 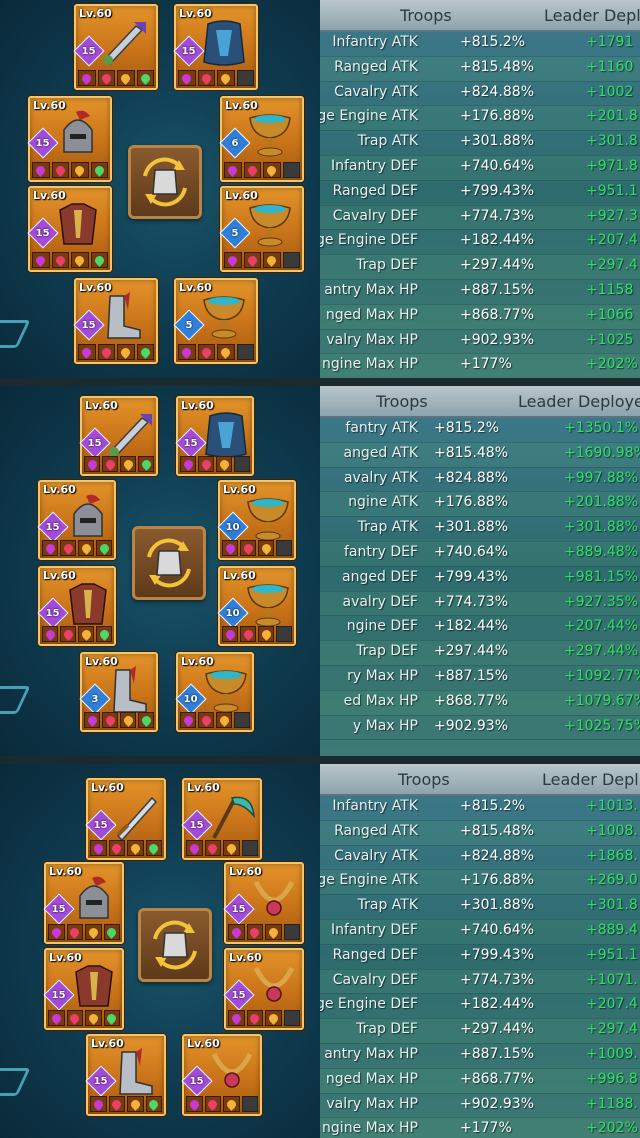 I want to click on gear-slot-accessory-3: Lv.60 5, so click(x=215, y=321).